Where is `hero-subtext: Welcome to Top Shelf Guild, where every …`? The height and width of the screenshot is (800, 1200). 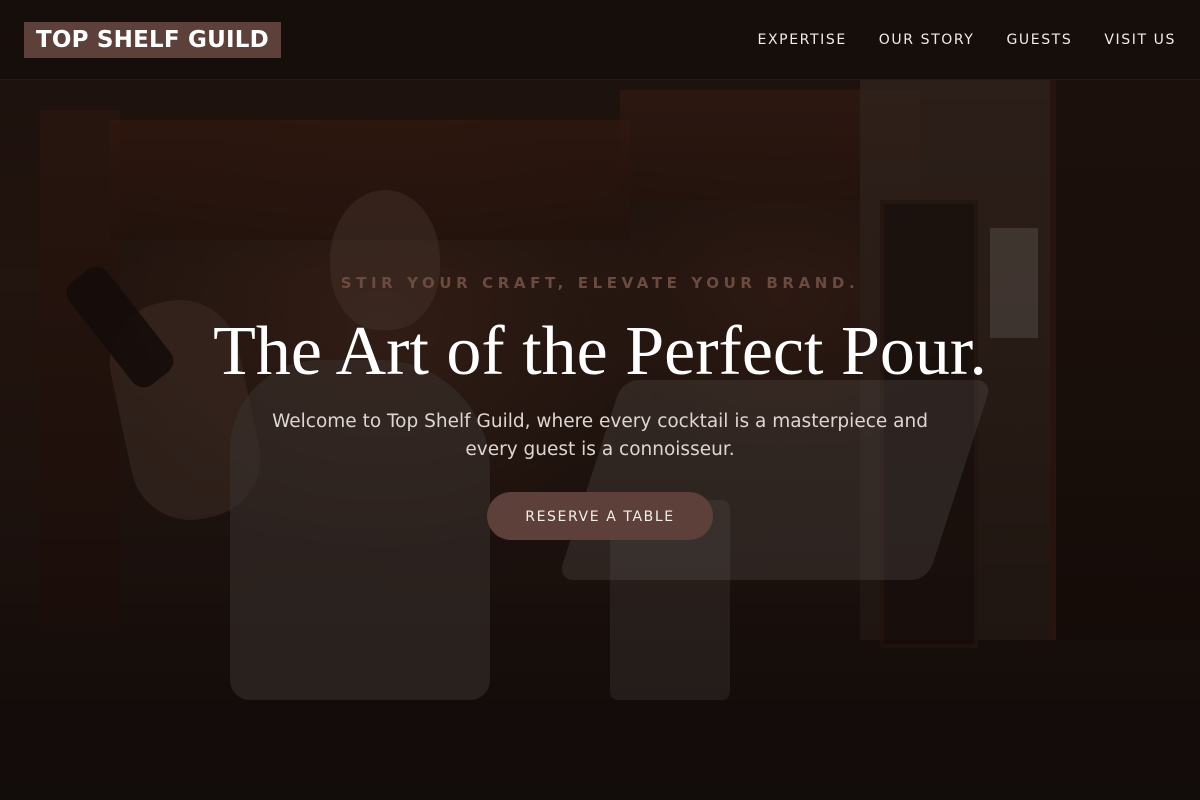
hero-subtext: Welcome to Top Shelf Guild, where every … is located at coordinates (600, 435).